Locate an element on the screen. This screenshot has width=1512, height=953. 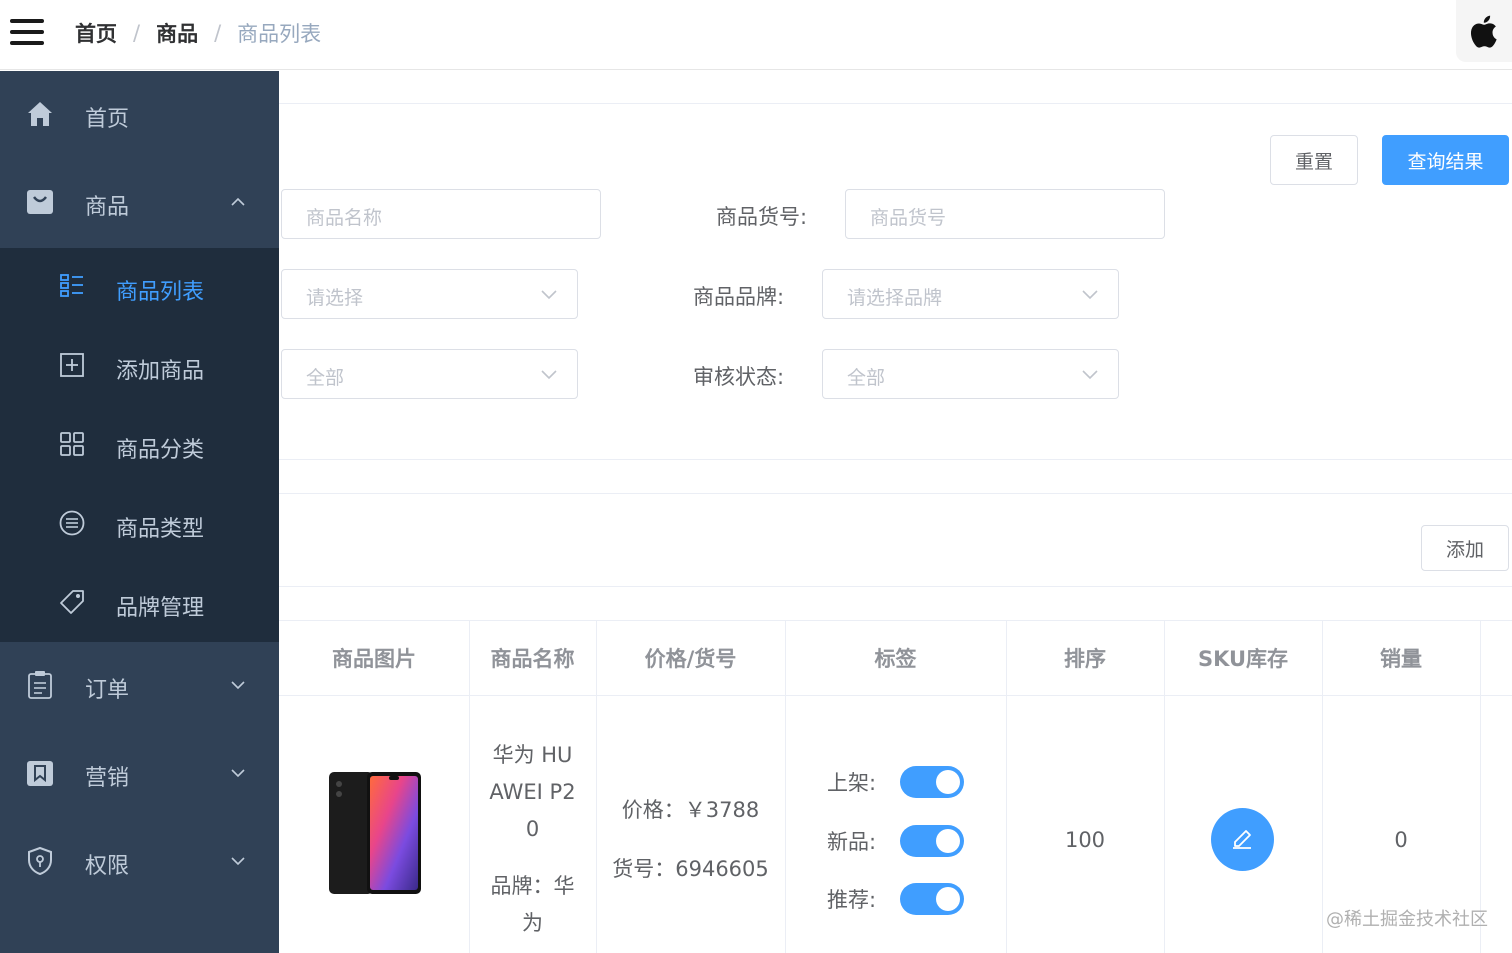
tag-icon is located at coordinates (72, 602).